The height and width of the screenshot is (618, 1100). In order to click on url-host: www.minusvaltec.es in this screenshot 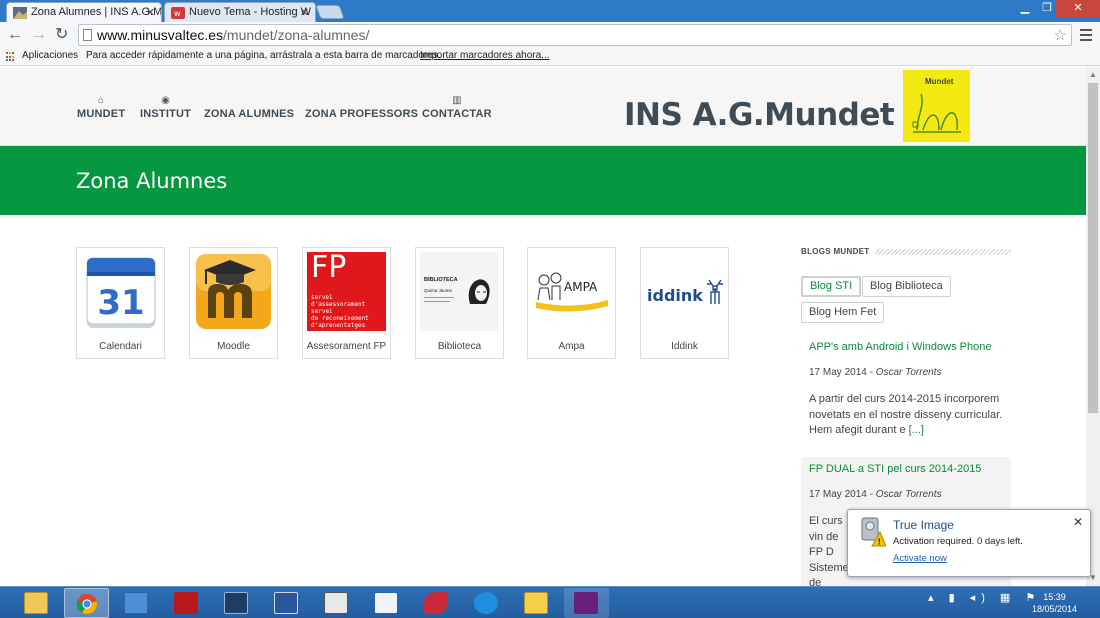, I will do `click(160, 35)`.